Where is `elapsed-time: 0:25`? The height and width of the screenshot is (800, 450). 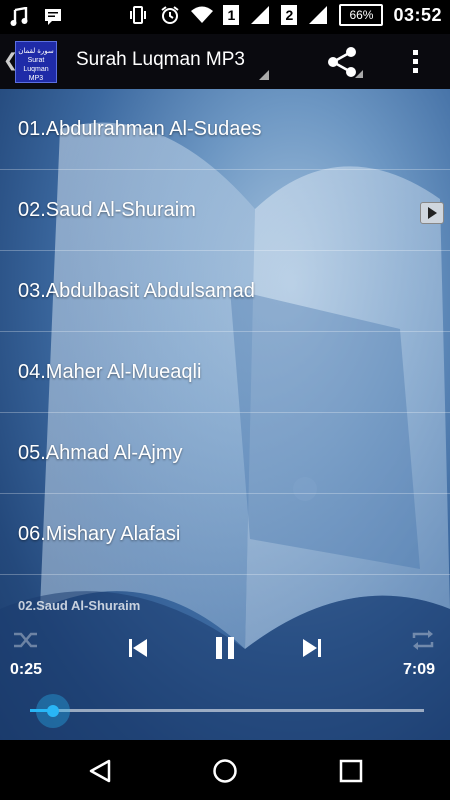 elapsed-time: 0:25 is located at coordinates (26, 669).